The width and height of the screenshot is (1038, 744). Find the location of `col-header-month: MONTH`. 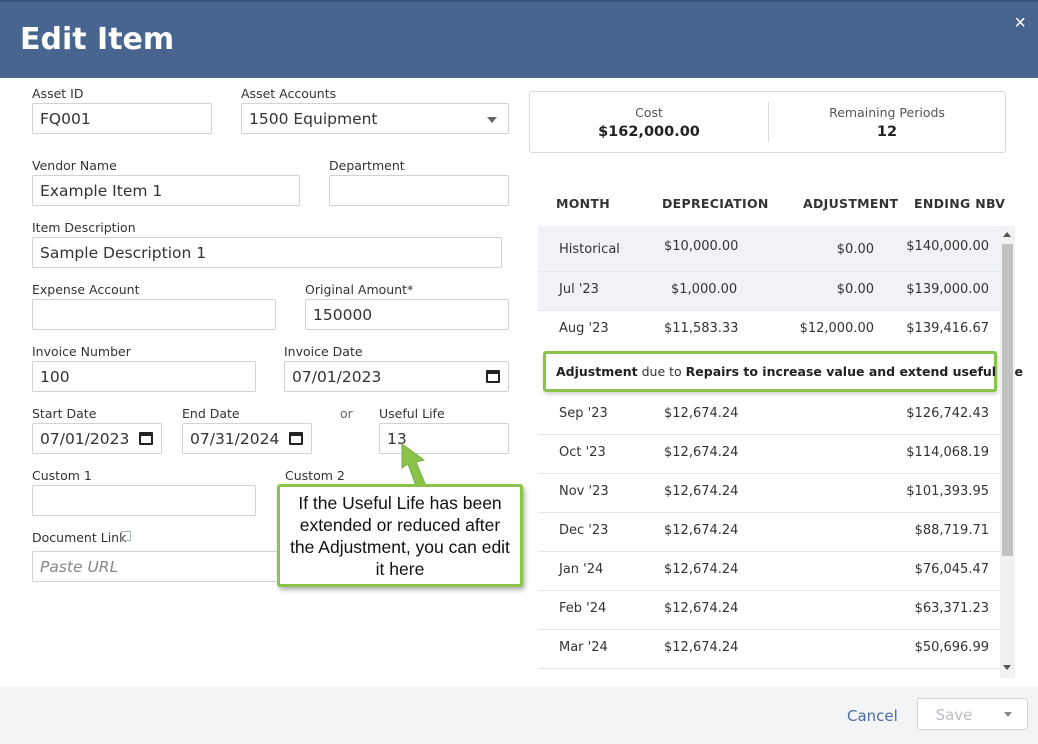

col-header-month: MONTH is located at coordinates (583, 203).